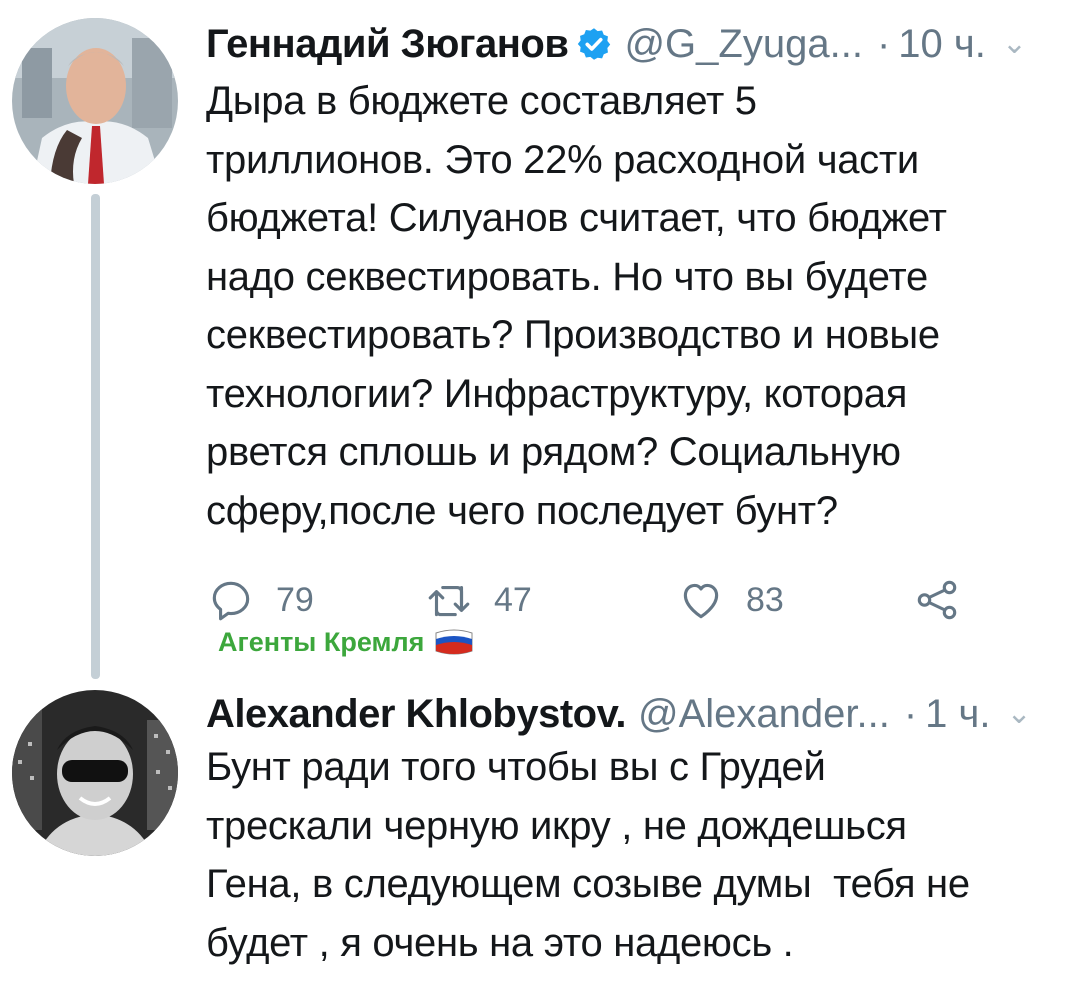 The height and width of the screenshot is (989, 1080). I want to click on tweet-text-line: триллионов. Это 22% расходной части, so click(562, 159).